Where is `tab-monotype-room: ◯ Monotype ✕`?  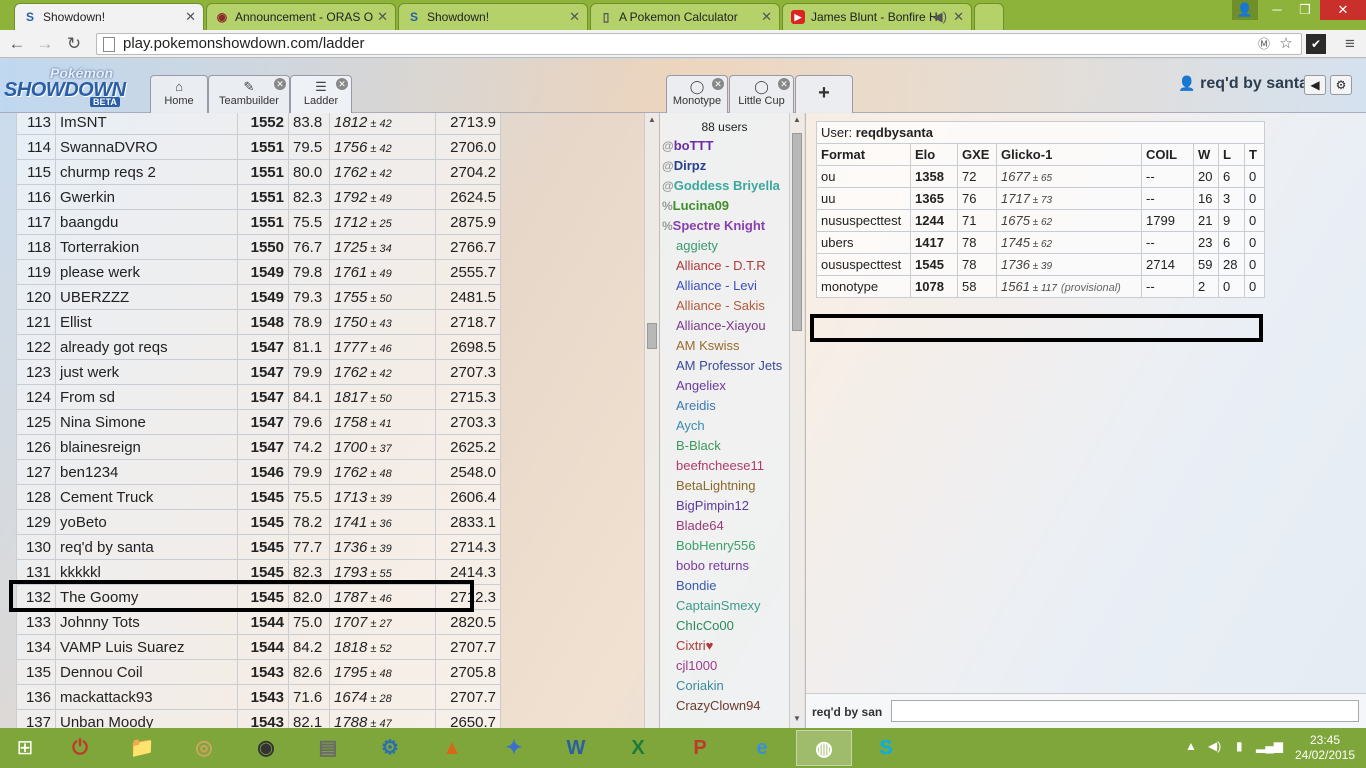
tab-monotype-room: ◯ Monotype ✕ is located at coordinates (697, 94).